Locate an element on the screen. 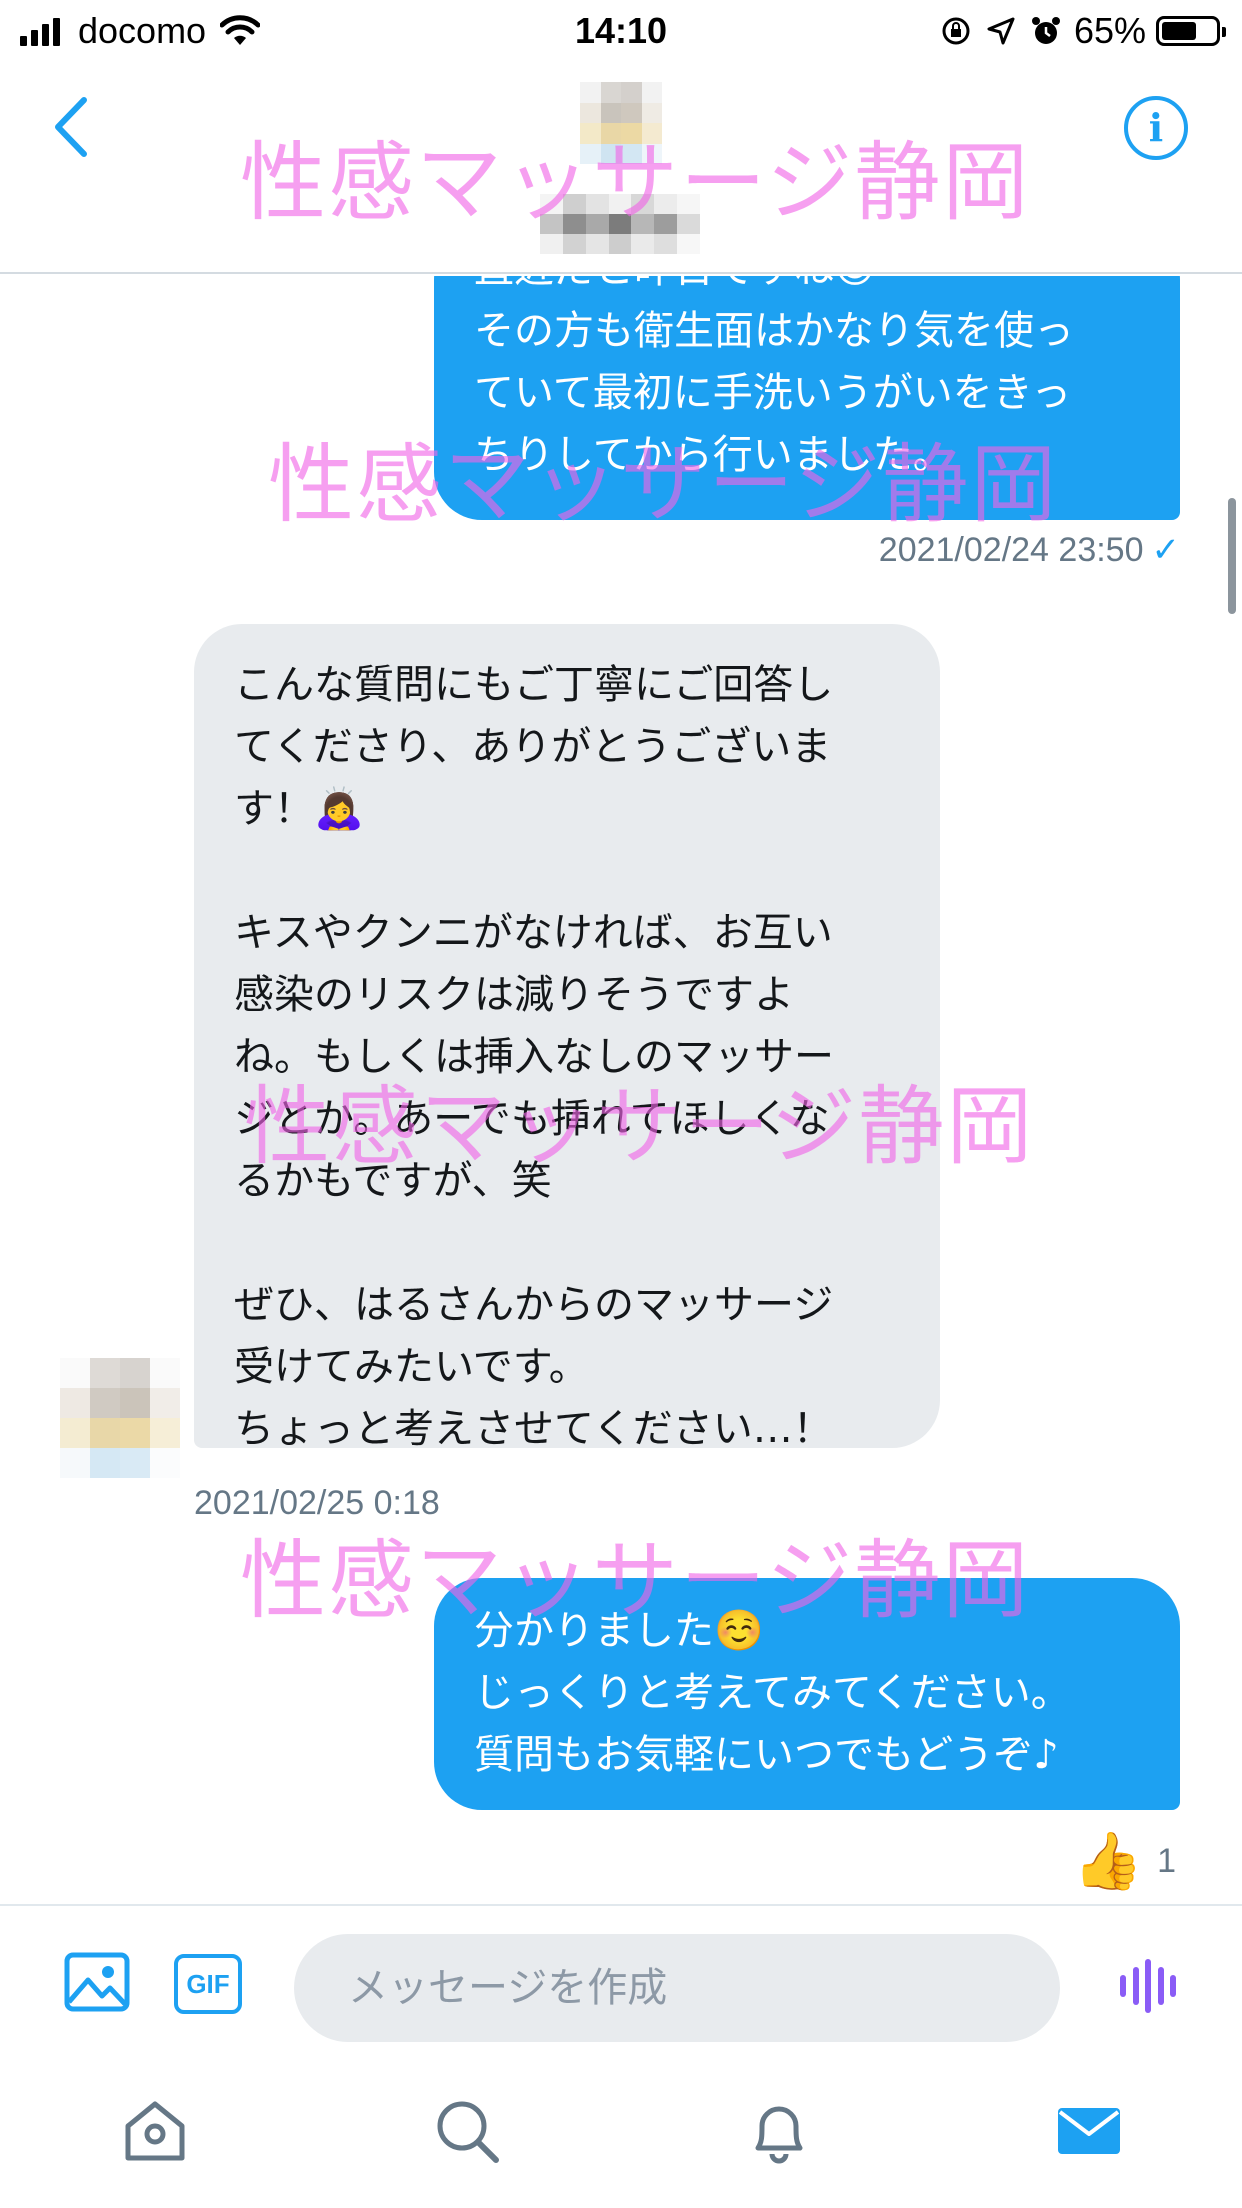 Image resolution: width=1242 pixels, height=2208 pixels. thumbs-up-icon: 👍 is located at coordinates (1108, 1860).